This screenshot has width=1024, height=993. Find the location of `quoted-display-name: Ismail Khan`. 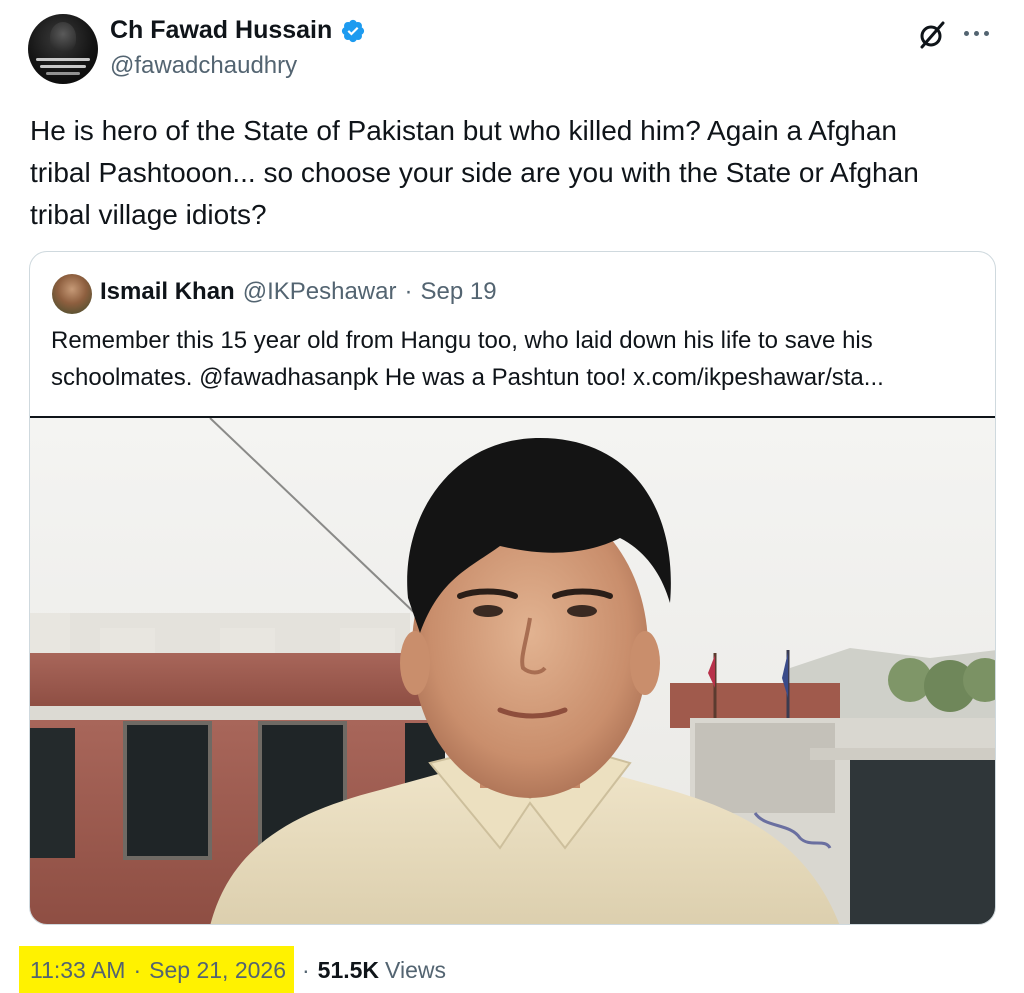

quoted-display-name: Ismail Khan is located at coordinates (167, 292).